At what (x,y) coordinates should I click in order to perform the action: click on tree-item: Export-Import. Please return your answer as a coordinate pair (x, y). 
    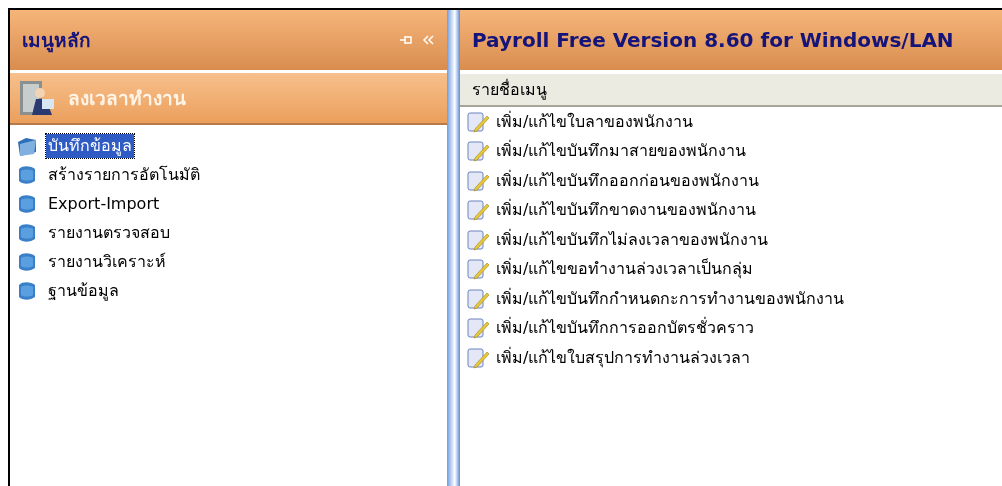
    Looking at the image, I should click on (104, 203).